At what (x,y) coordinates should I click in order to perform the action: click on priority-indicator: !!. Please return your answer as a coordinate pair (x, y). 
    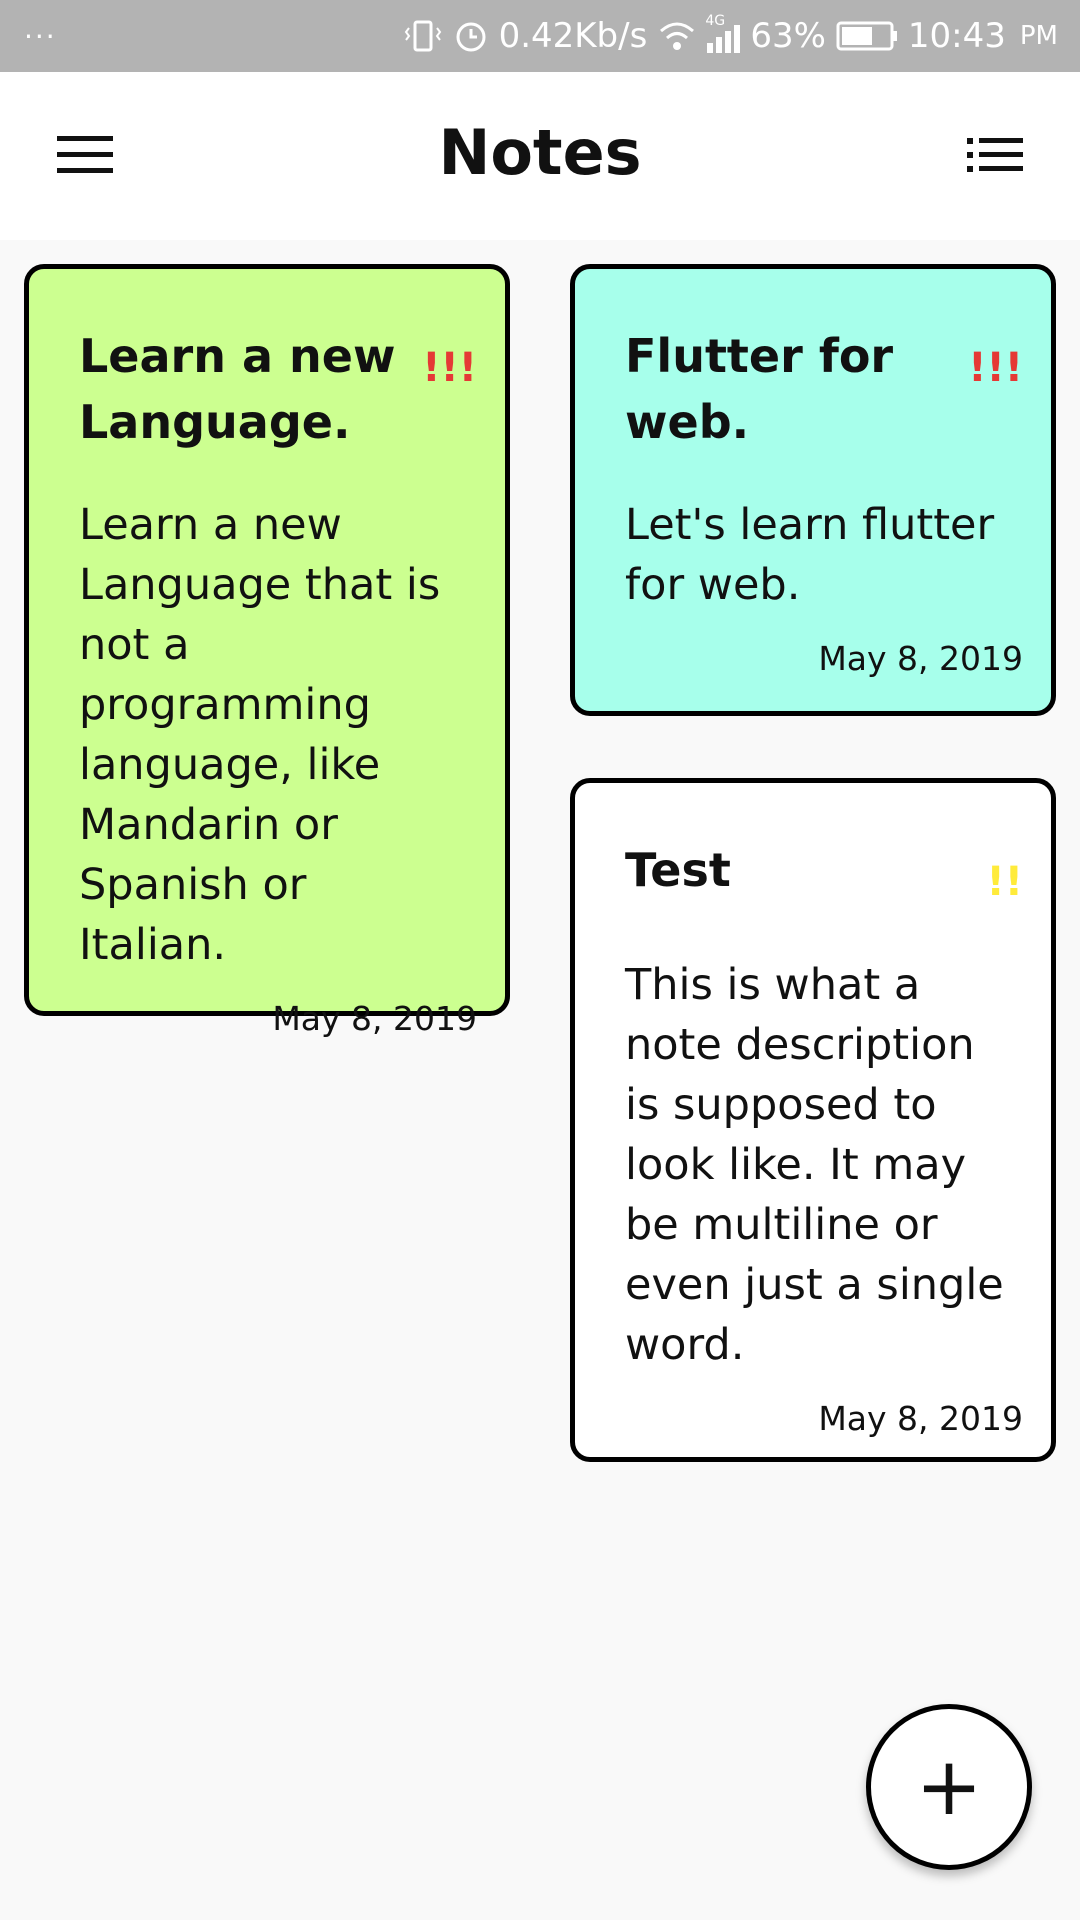
    Looking at the image, I should click on (1004, 882).